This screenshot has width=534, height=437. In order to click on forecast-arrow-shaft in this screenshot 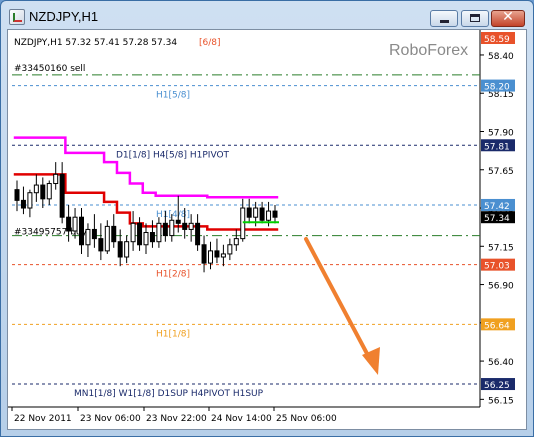, I will do `click(339, 301)`.